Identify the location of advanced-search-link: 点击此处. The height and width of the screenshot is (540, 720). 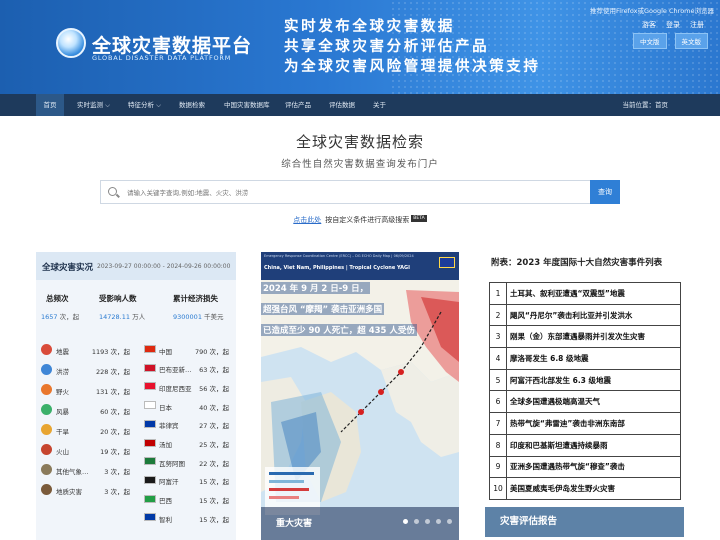
(307, 220).